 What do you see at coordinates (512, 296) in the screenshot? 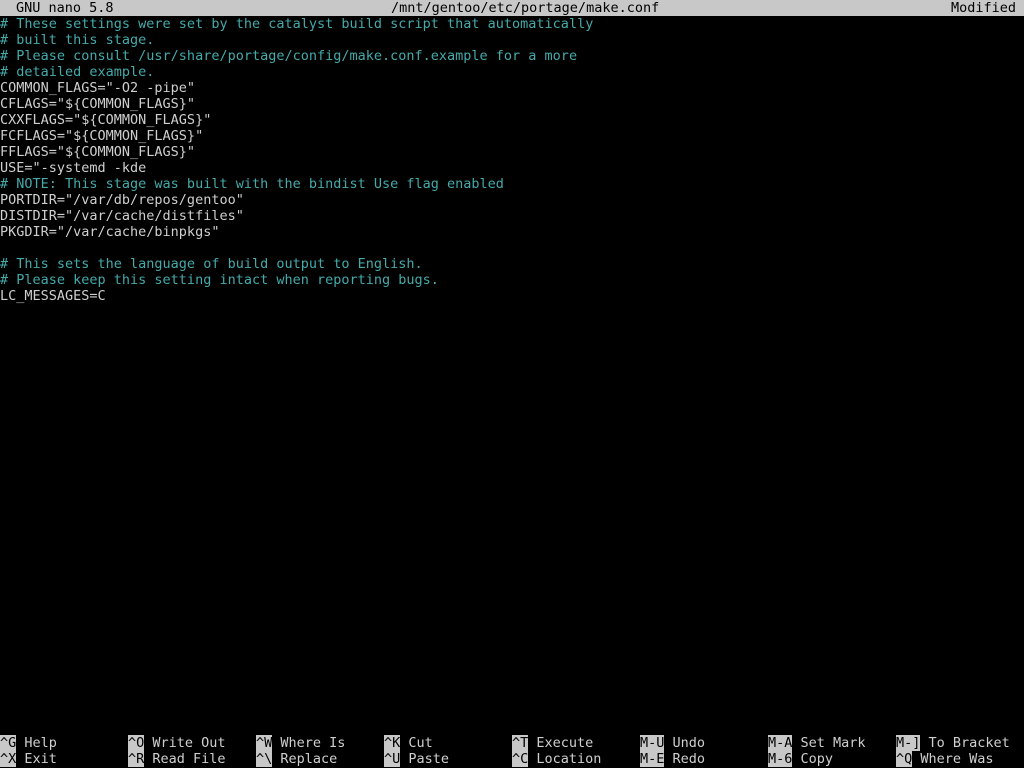
I see `editor-line: LC_MESSAGES=C` at bounding box center [512, 296].